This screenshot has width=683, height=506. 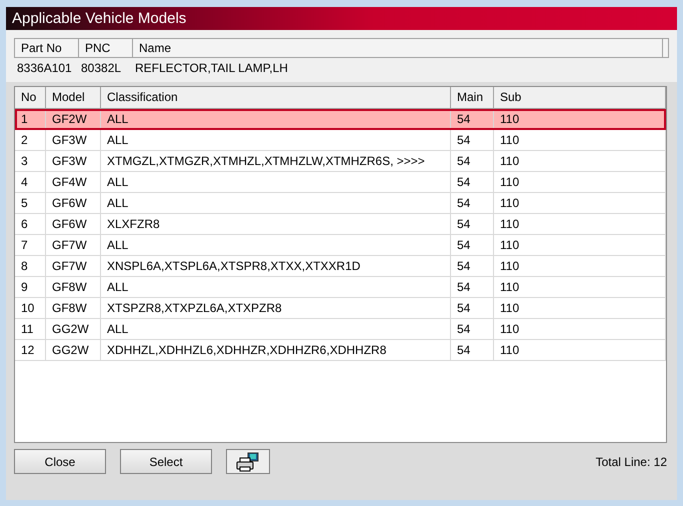 What do you see at coordinates (30, 329) in the screenshot?
I see `table-cell: 11` at bounding box center [30, 329].